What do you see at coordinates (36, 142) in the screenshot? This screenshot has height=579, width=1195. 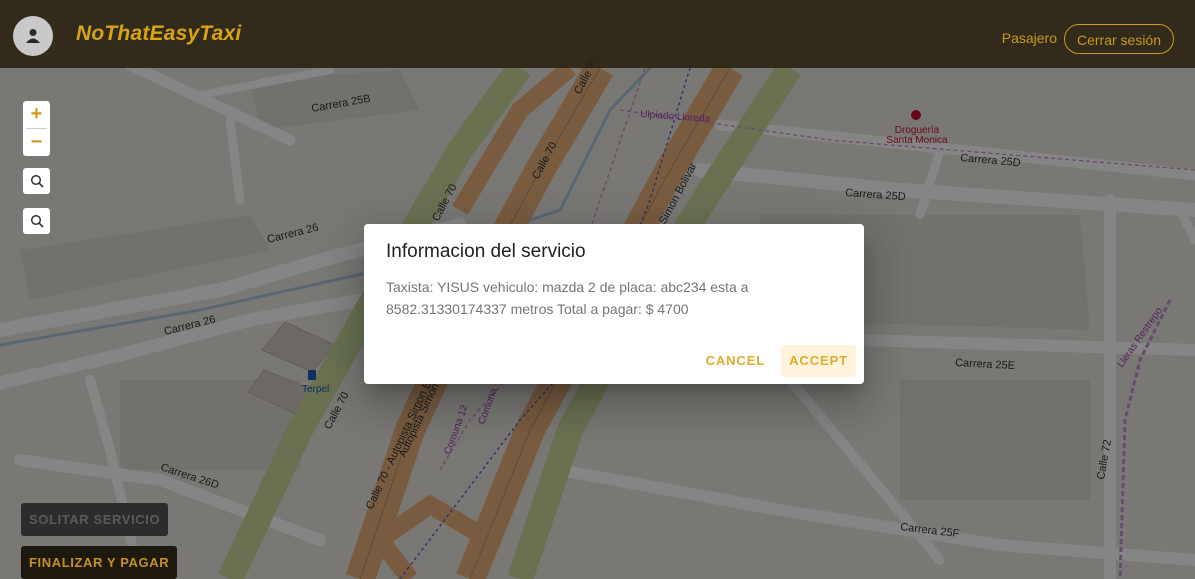 I see `zoom-out-button: −` at bounding box center [36, 142].